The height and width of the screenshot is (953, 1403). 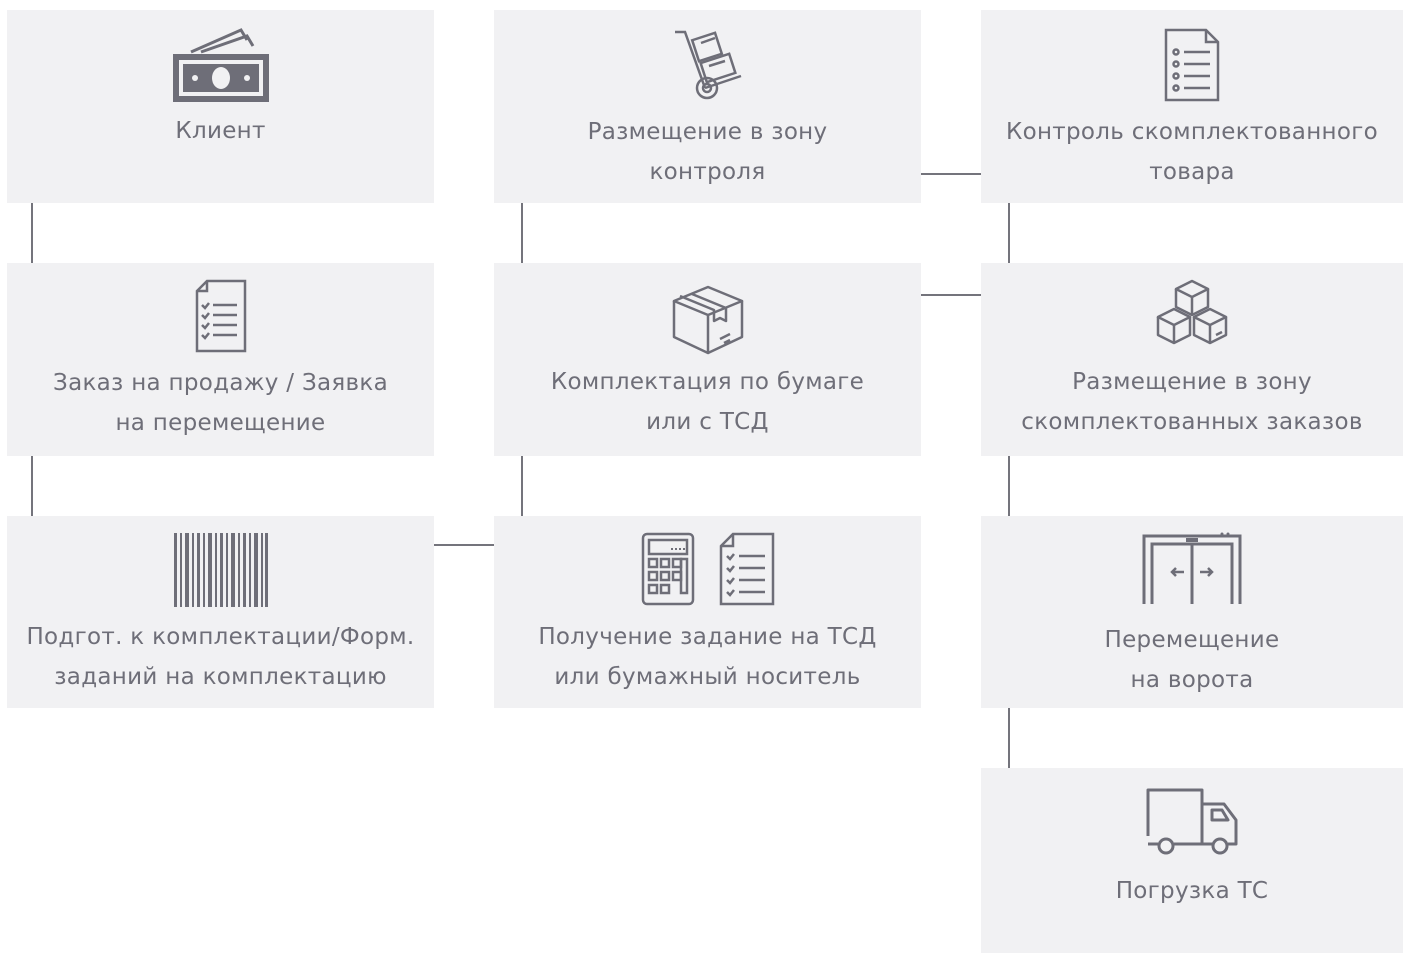 What do you see at coordinates (1192, 612) in the screenshot?
I see `node-move-gate: Перемещение на ворота` at bounding box center [1192, 612].